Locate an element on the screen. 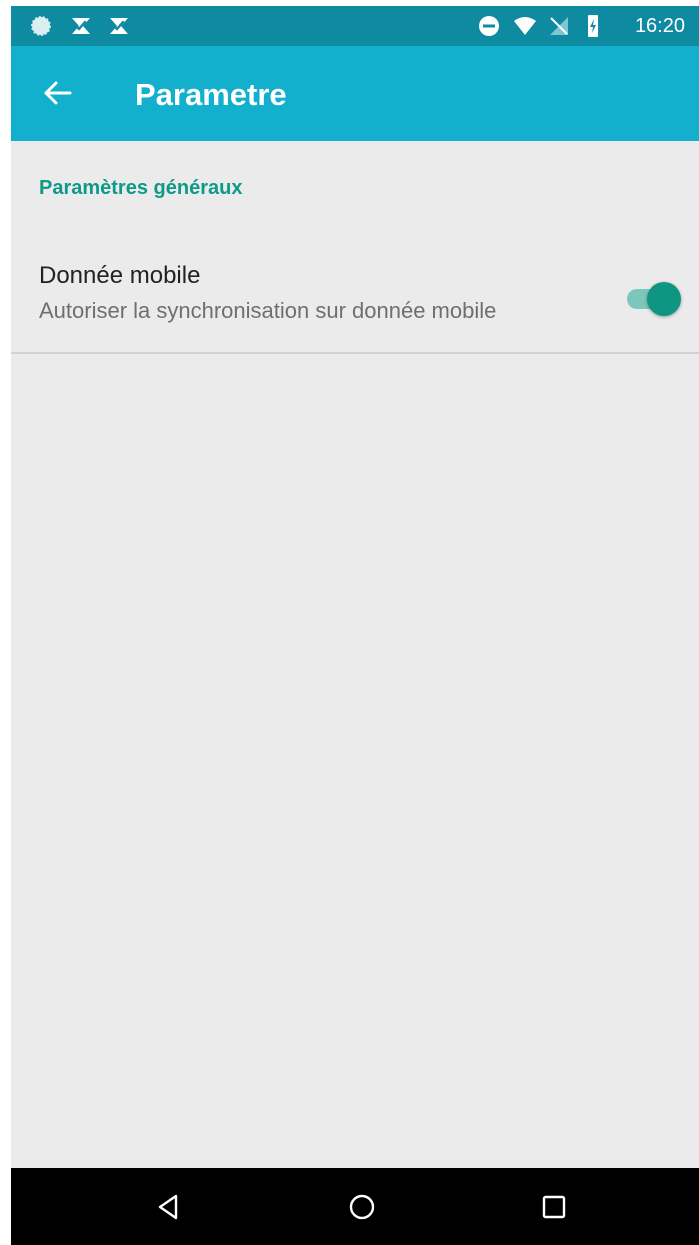 Image resolution: width=699 pixels, height=1245 pixels. recents-square-icon is located at coordinates (554, 1207).